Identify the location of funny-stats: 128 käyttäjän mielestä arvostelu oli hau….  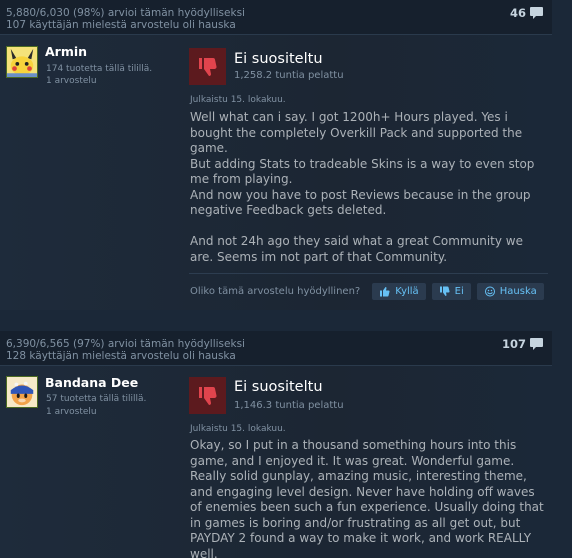
(121, 356).